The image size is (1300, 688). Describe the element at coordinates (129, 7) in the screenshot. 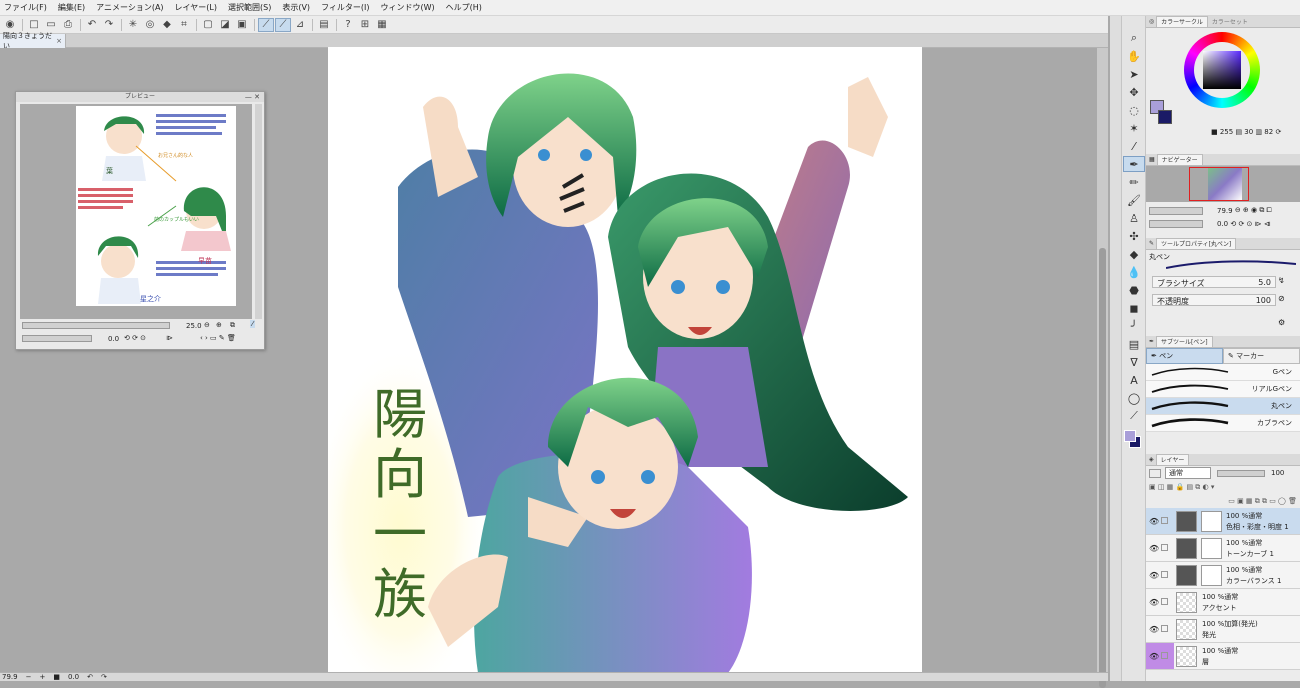

I see `menu-item: アニメーション(A)` at that location.